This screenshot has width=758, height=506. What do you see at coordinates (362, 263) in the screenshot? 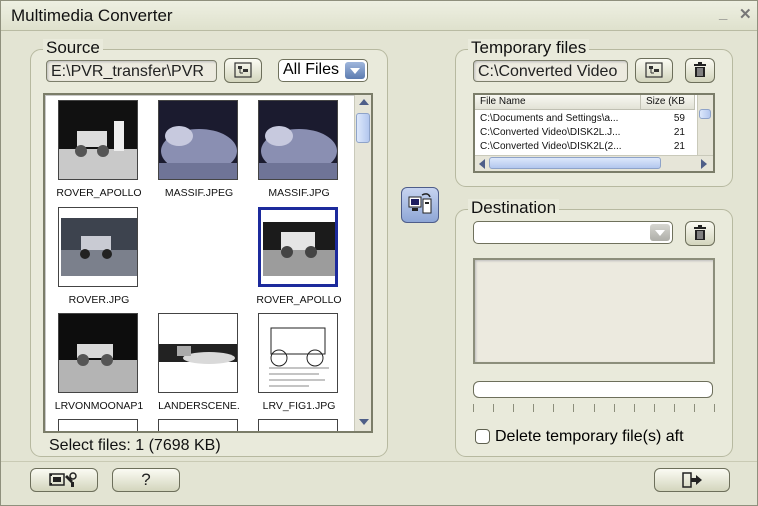
I see `source-scrollbar` at bounding box center [362, 263].